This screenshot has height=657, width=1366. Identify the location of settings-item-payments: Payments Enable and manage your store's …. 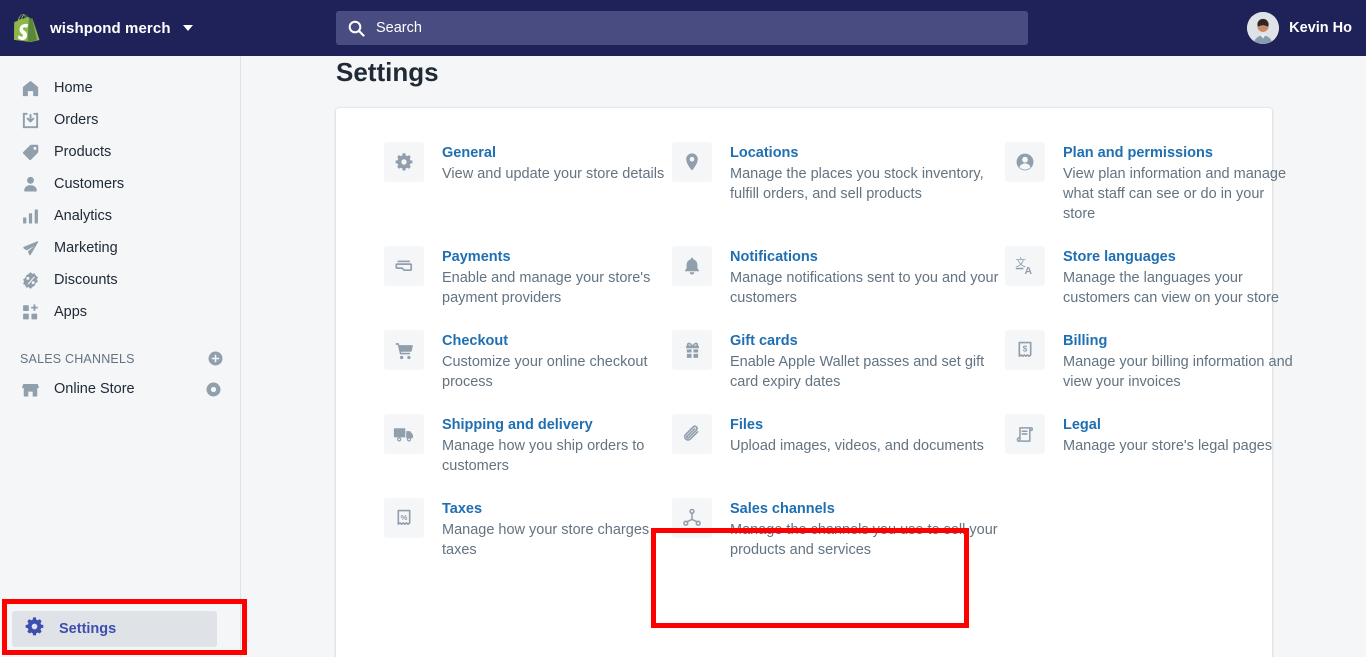
(528, 277).